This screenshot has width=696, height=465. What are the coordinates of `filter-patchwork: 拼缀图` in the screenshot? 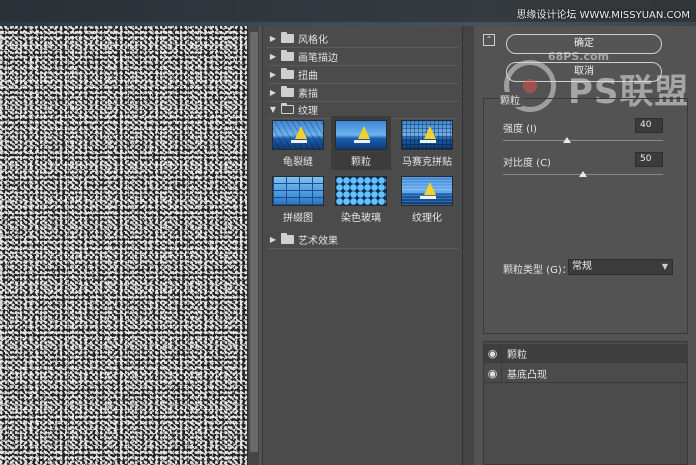 It's located at (298, 200).